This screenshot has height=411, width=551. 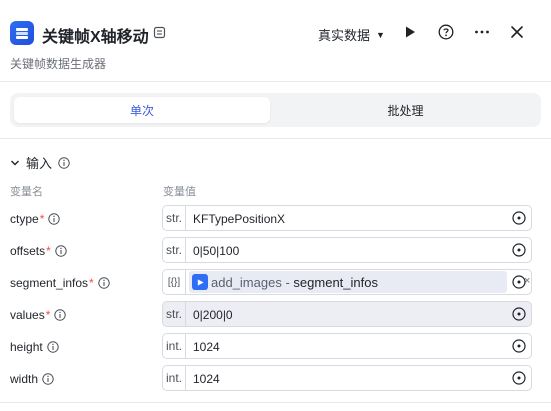 I want to click on column-header-name: 变量名, so click(x=26, y=192).